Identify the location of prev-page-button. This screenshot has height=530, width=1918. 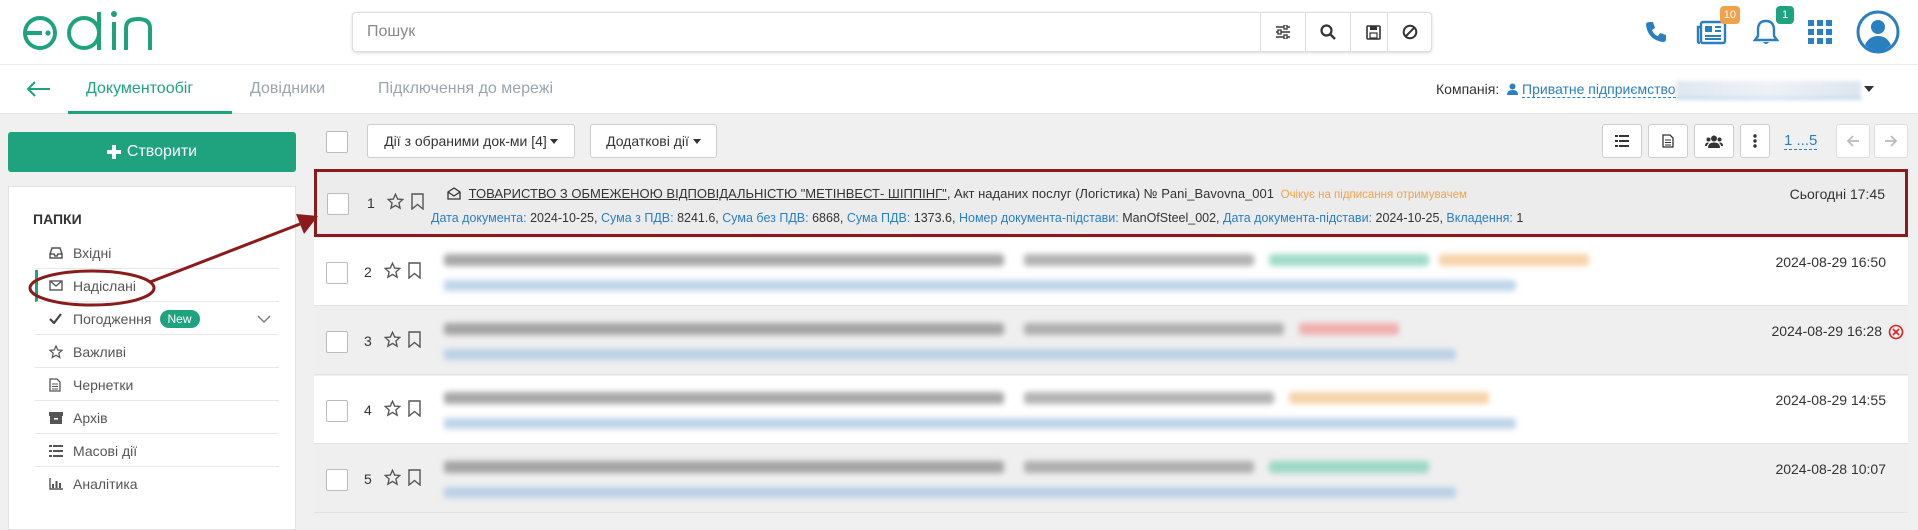
(1853, 141).